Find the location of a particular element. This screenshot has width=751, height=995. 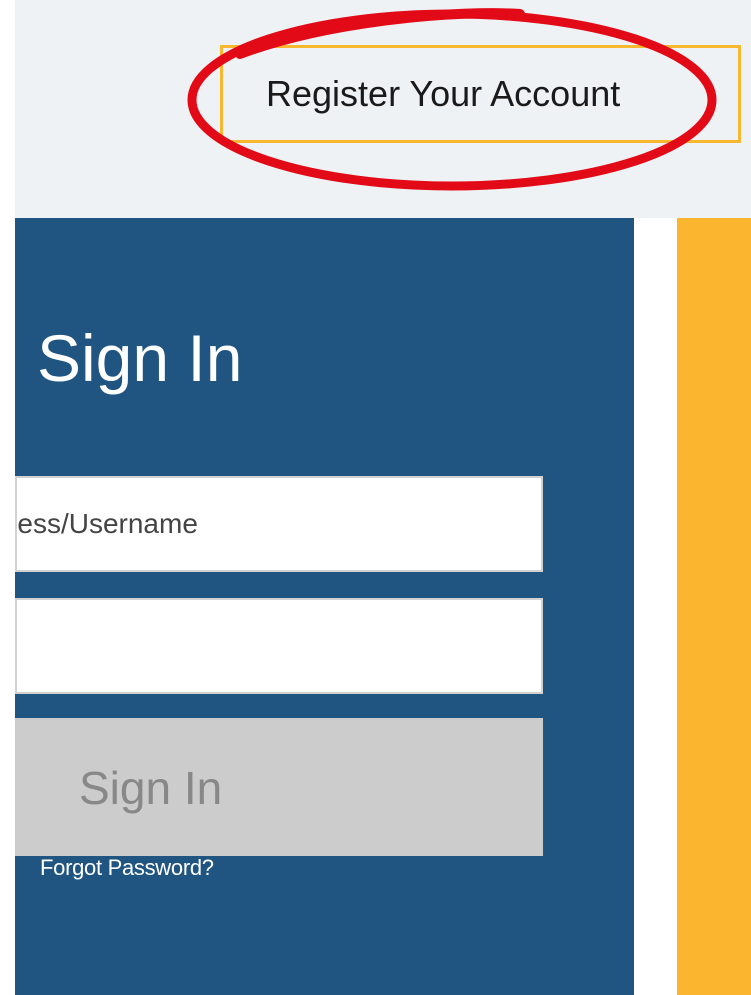

left-edge-strip is located at coordinates (7, 497).